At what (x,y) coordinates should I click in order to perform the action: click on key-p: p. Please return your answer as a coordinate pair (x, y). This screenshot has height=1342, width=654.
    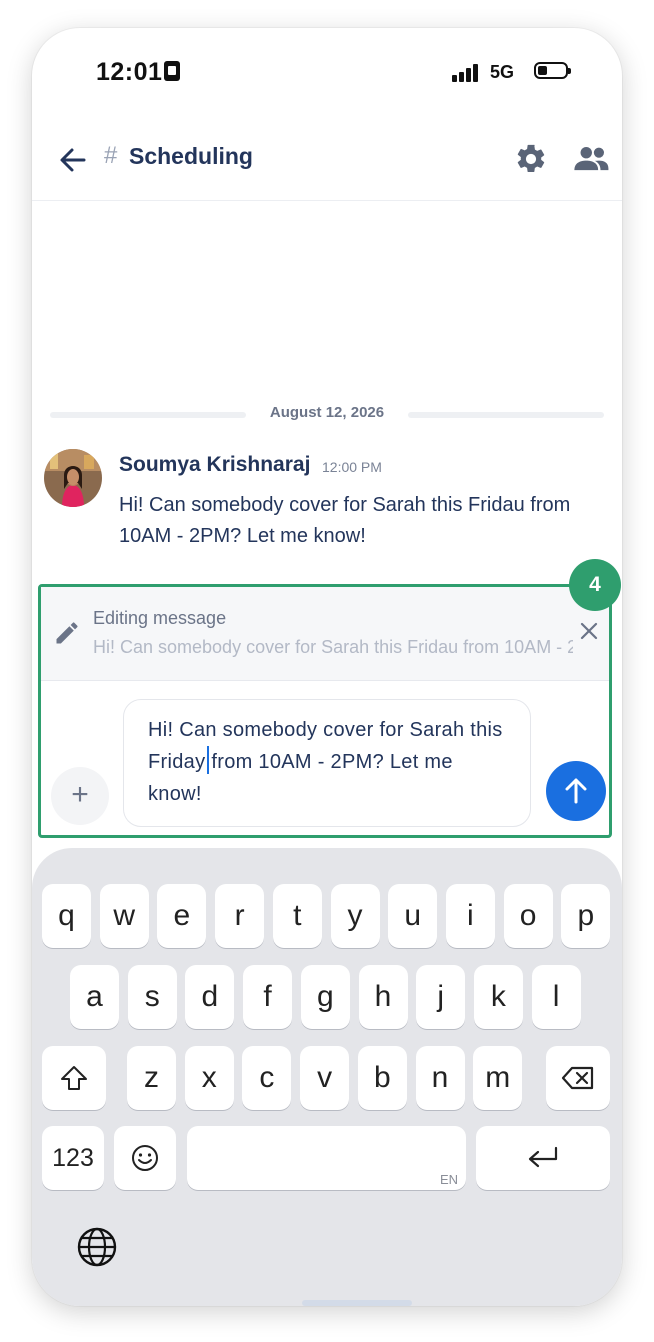
    Looking at the image, I should click on (586, 916).